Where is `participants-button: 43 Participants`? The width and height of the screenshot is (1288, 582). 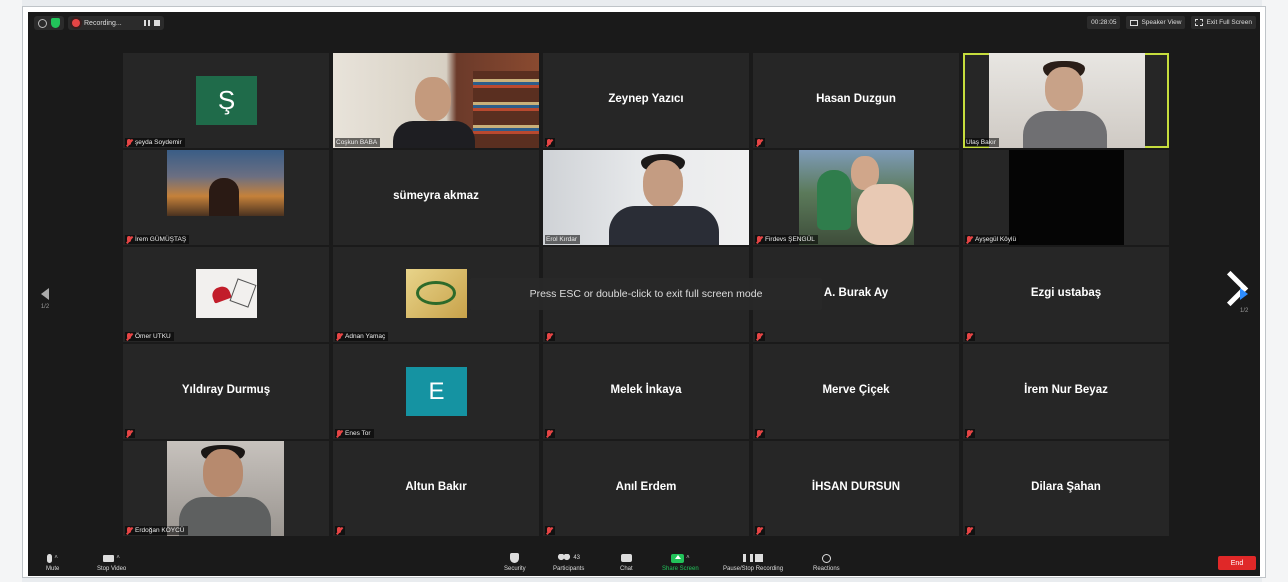
participants-button: 43 Participants is located at coordinates (568, 562).